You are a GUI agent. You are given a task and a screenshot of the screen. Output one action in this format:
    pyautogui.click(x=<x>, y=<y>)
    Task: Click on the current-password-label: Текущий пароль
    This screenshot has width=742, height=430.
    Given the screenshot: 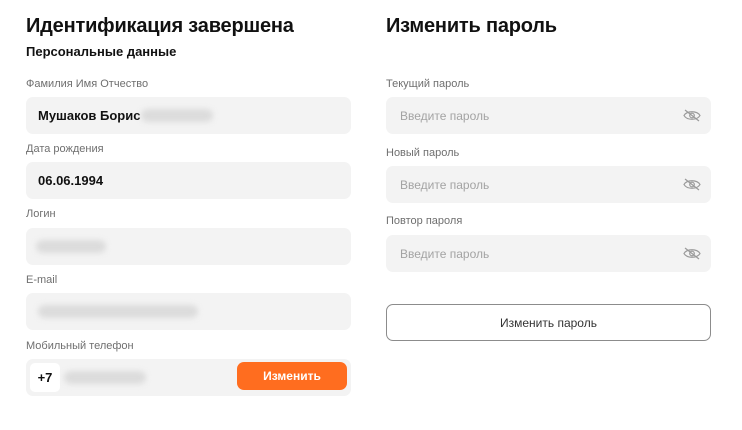 What is the action you would take?
    pyautogui.click(x=428, y=84)
    